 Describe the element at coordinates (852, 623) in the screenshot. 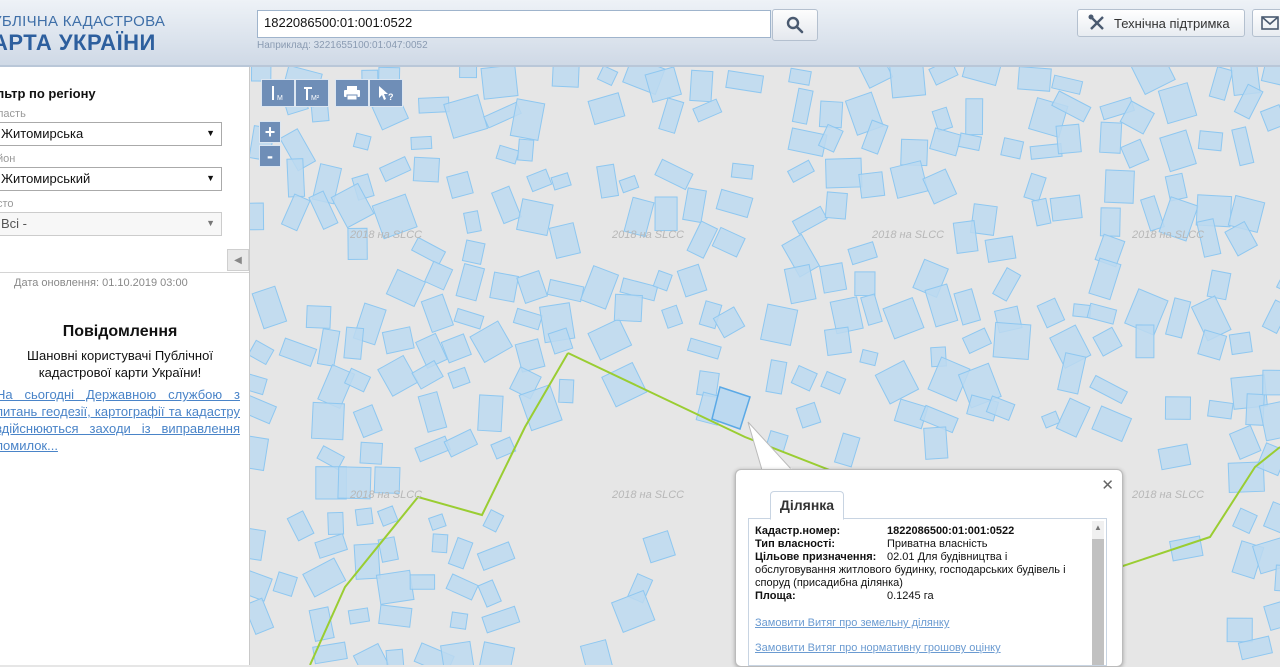

I see `order-extract-link: Замовити Витяг про земельну ділянку` at that location.